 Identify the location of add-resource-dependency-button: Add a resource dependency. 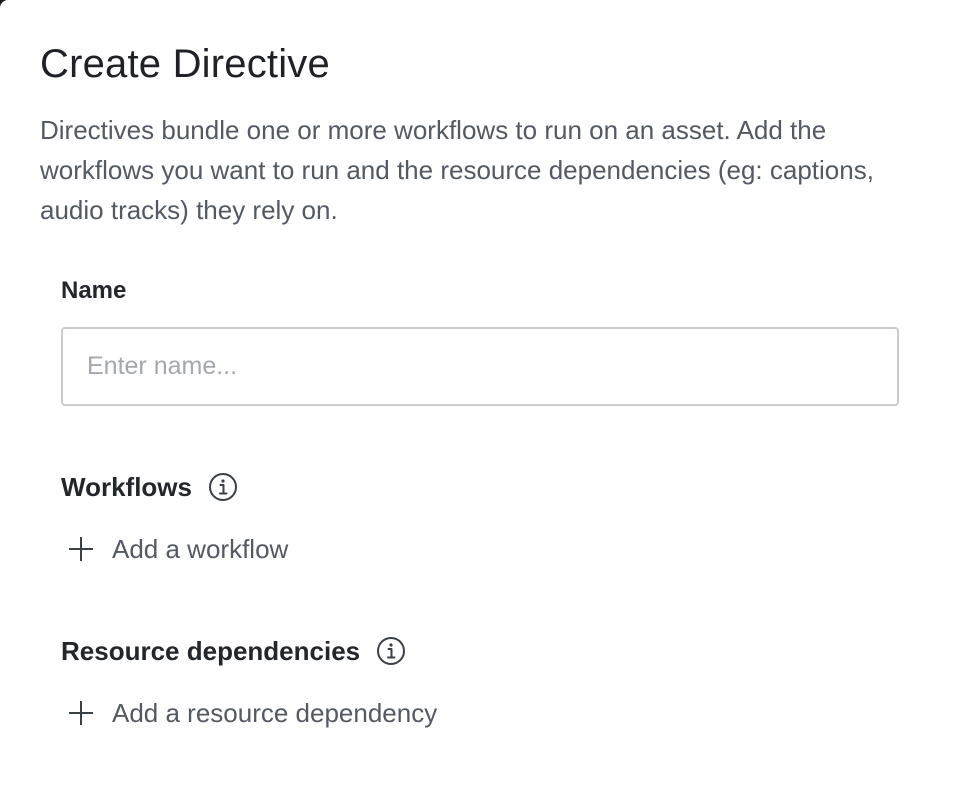
(251, 713).